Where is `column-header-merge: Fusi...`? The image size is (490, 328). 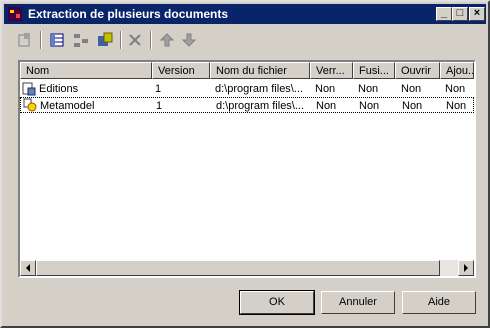
column-header-merge: Fusi... is located at coordinates (374, 70).